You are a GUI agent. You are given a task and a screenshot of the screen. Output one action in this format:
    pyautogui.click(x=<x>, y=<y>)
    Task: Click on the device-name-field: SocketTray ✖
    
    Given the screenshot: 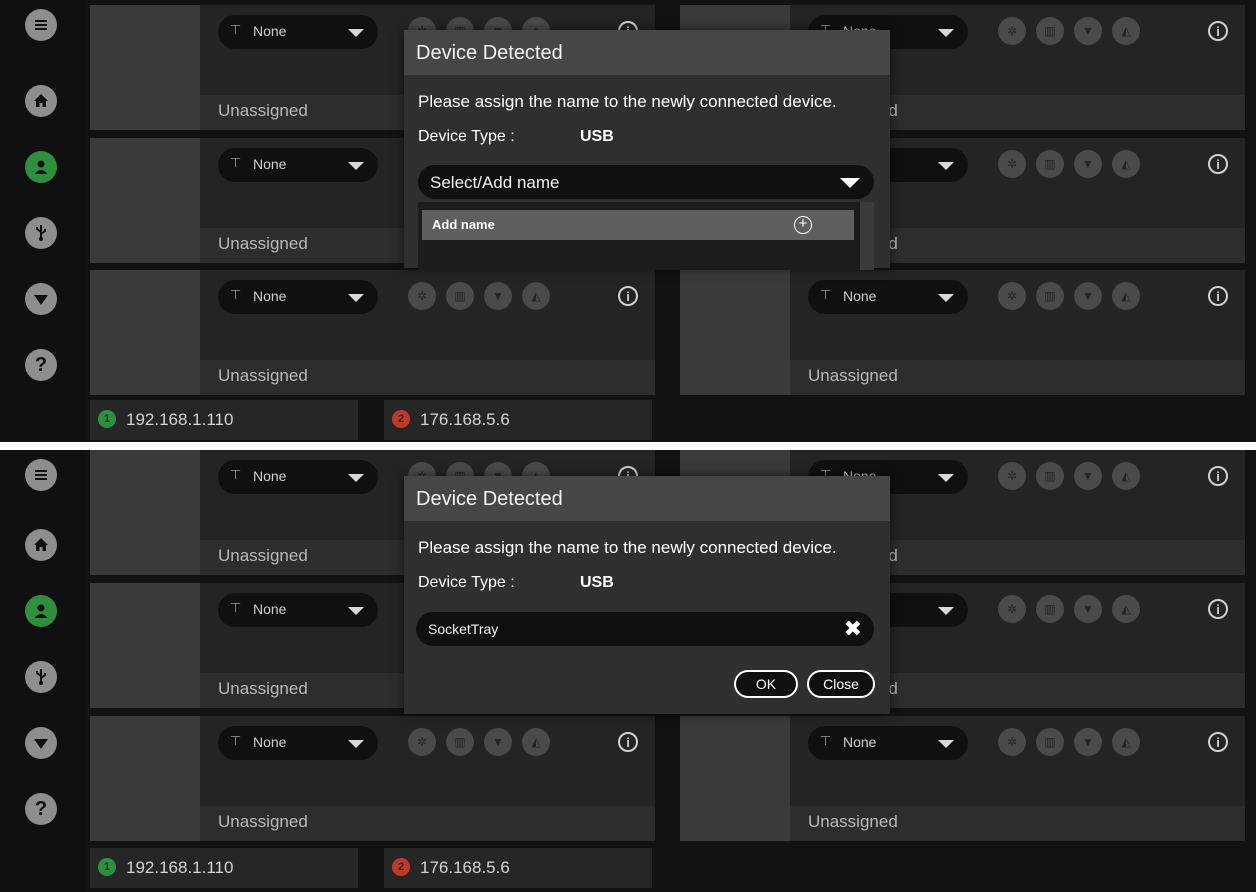 What is the action you would take?
    pyautogui.click(x=645, y=629)
    